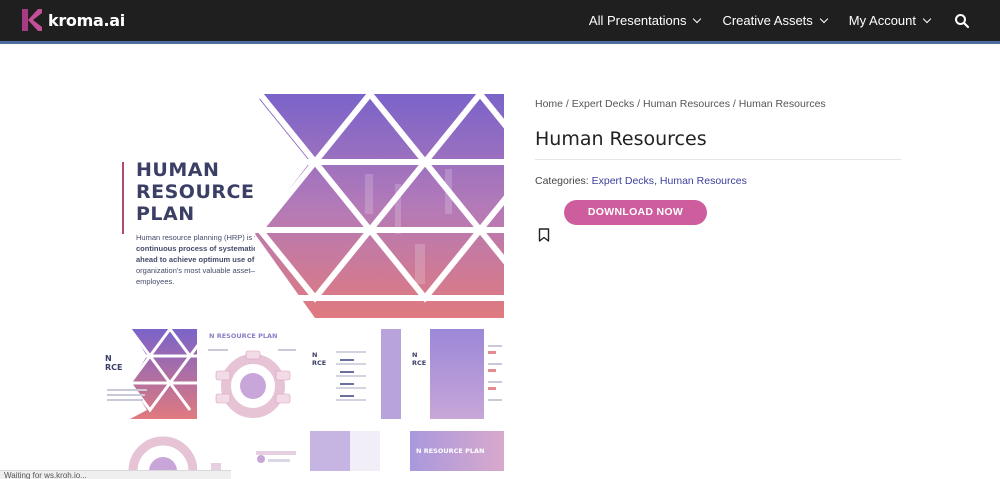 The image size is (1000, 479). I want to click on breadcrumb-expert-decks: Expert Decks, so click(603, 104).